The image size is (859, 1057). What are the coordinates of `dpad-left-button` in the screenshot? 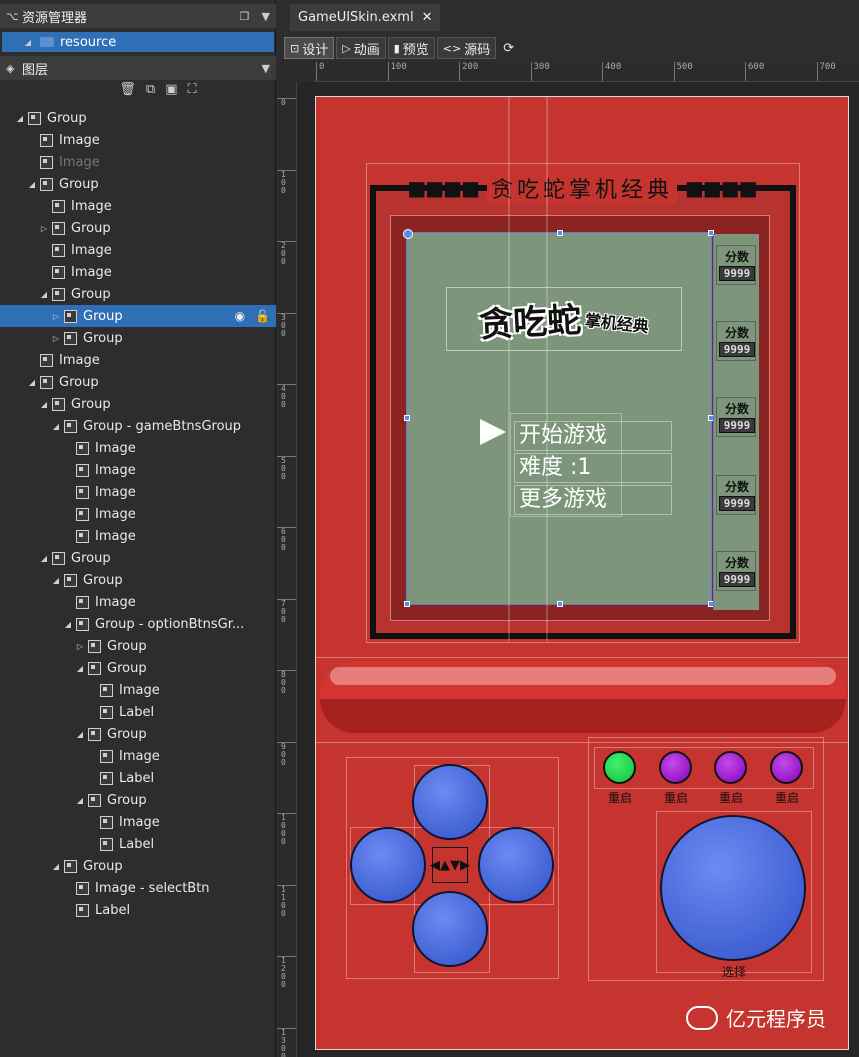 It's located at (388, 865).